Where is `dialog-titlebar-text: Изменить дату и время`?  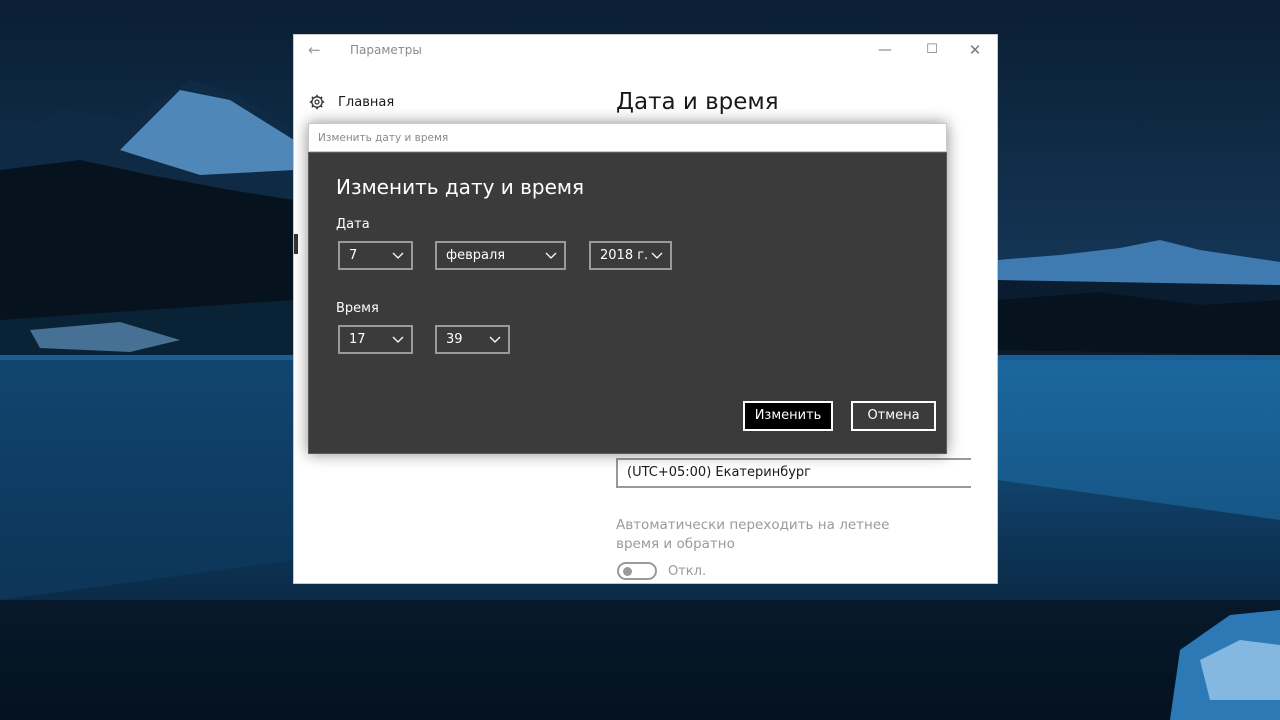
dialog-titlebar-text: Изменить дату и время is located at coordinates (383, 138).